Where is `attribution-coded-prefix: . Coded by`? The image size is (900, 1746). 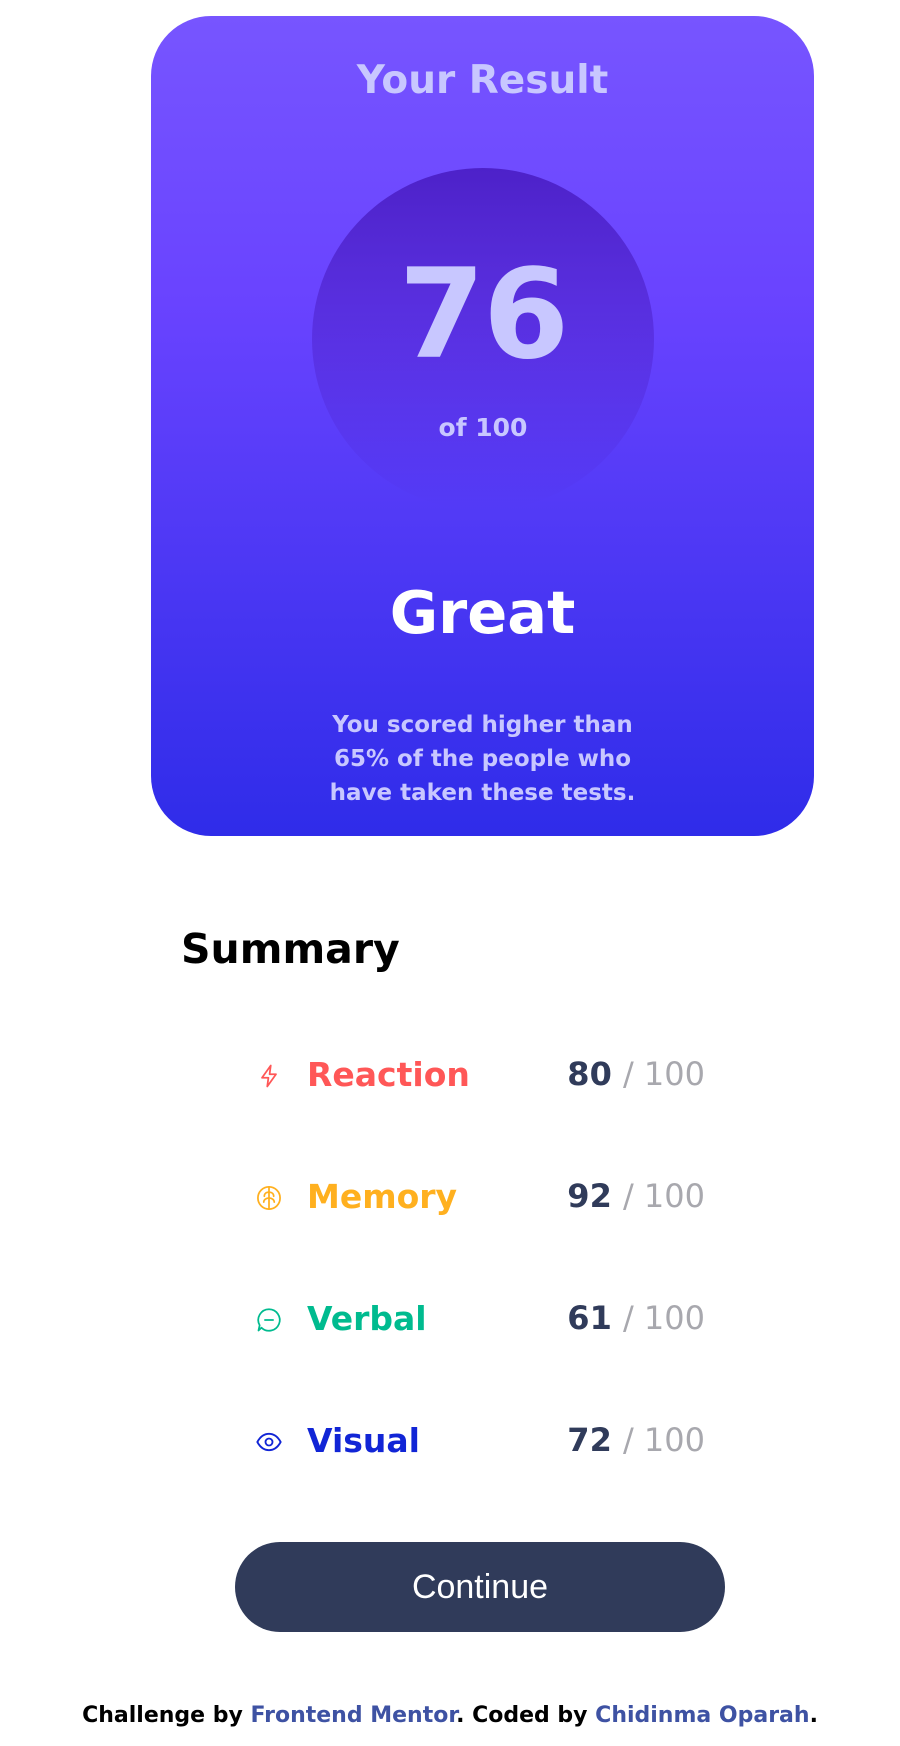
attribution-coded-prefix: . Coded by is located at coordinates (526, 1715).